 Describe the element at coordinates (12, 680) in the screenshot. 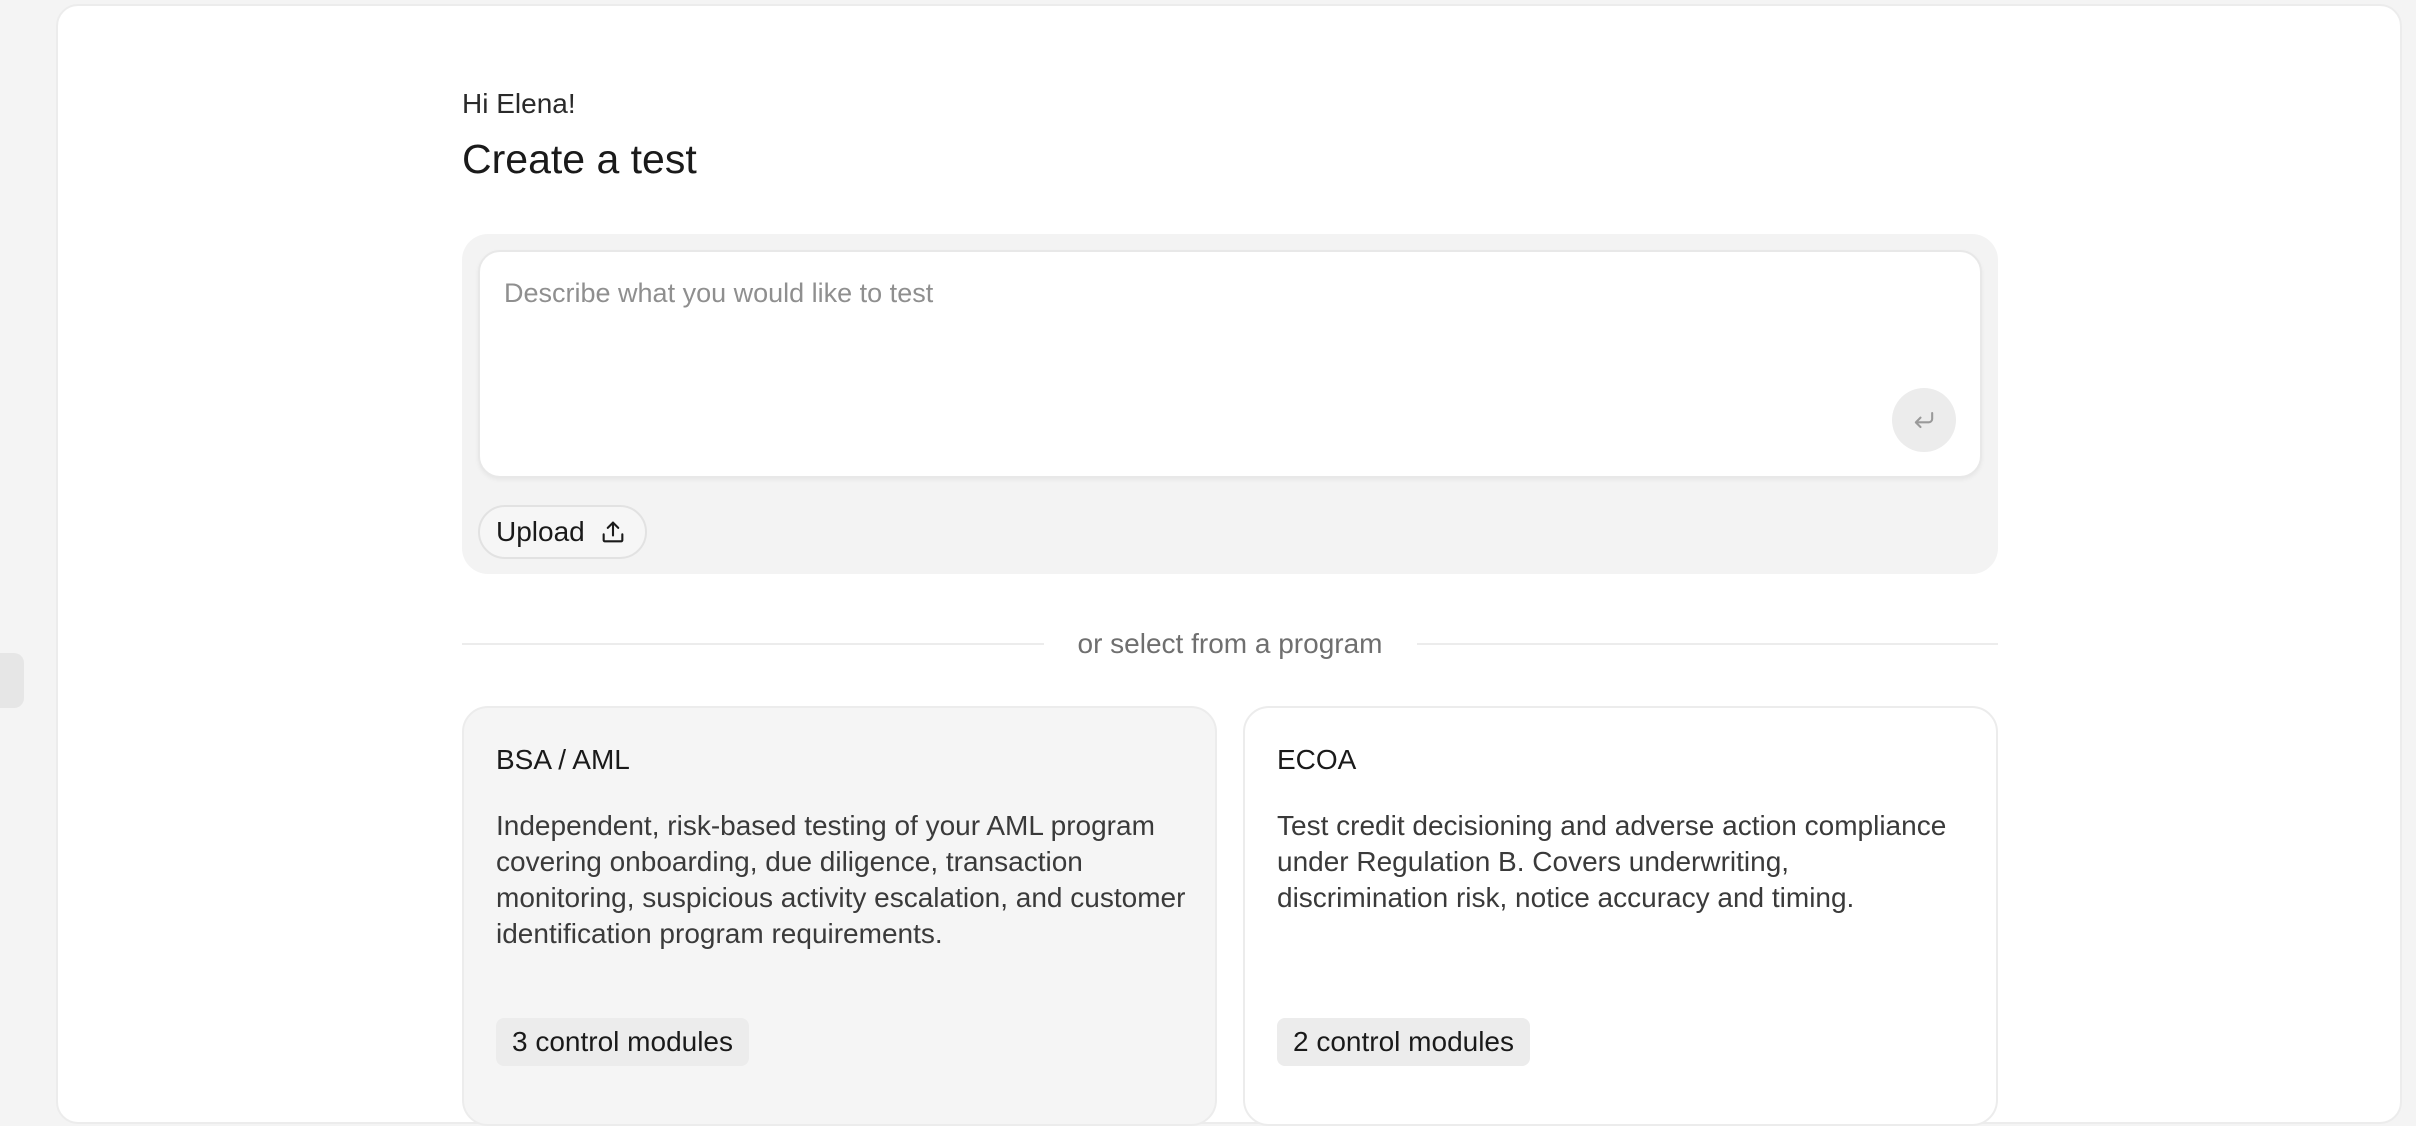

I see `sidebar-toggle-handle` at that location.